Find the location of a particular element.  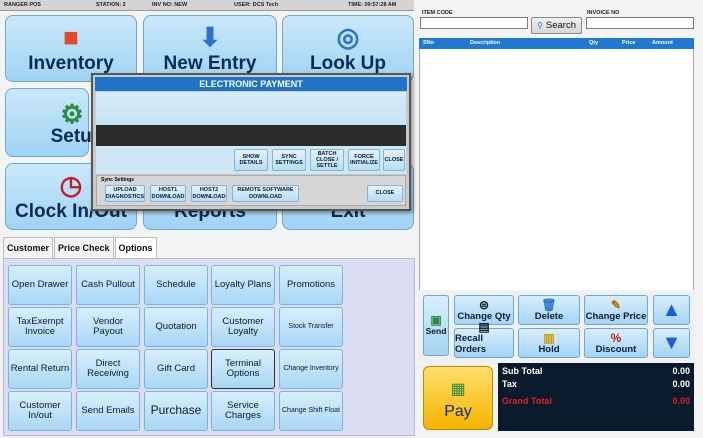

tab-bar: Customer Price Check Options is located at coordinates (80, 248).